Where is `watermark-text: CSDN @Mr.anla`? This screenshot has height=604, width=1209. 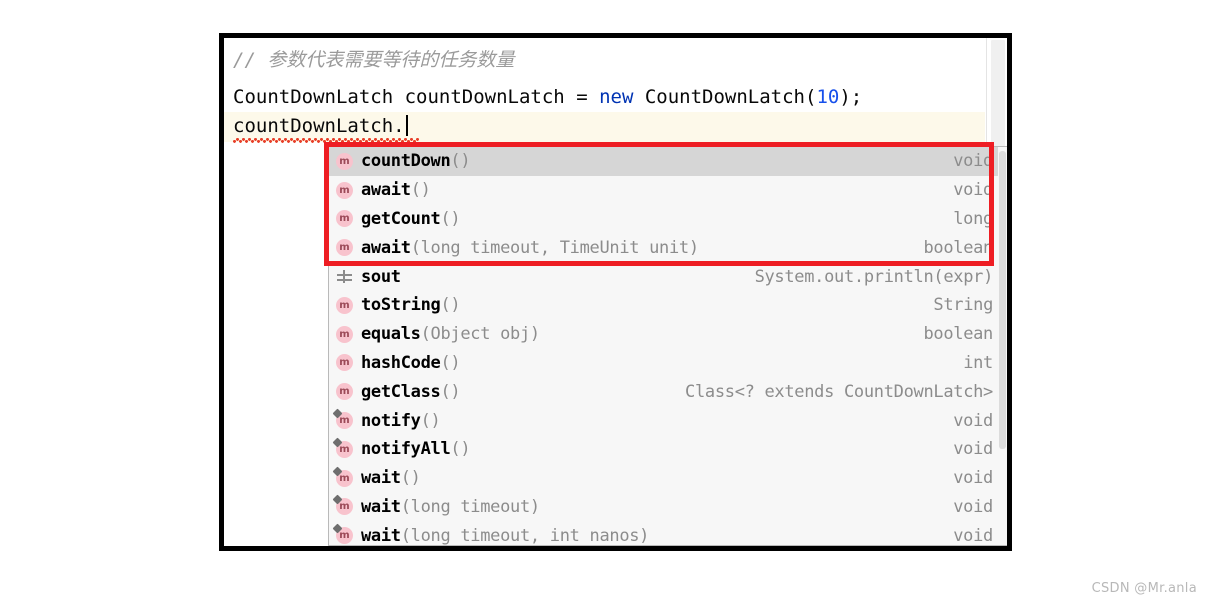 watermark-text: CSDN @Mr.anla is located at coordinates (1144, 588).